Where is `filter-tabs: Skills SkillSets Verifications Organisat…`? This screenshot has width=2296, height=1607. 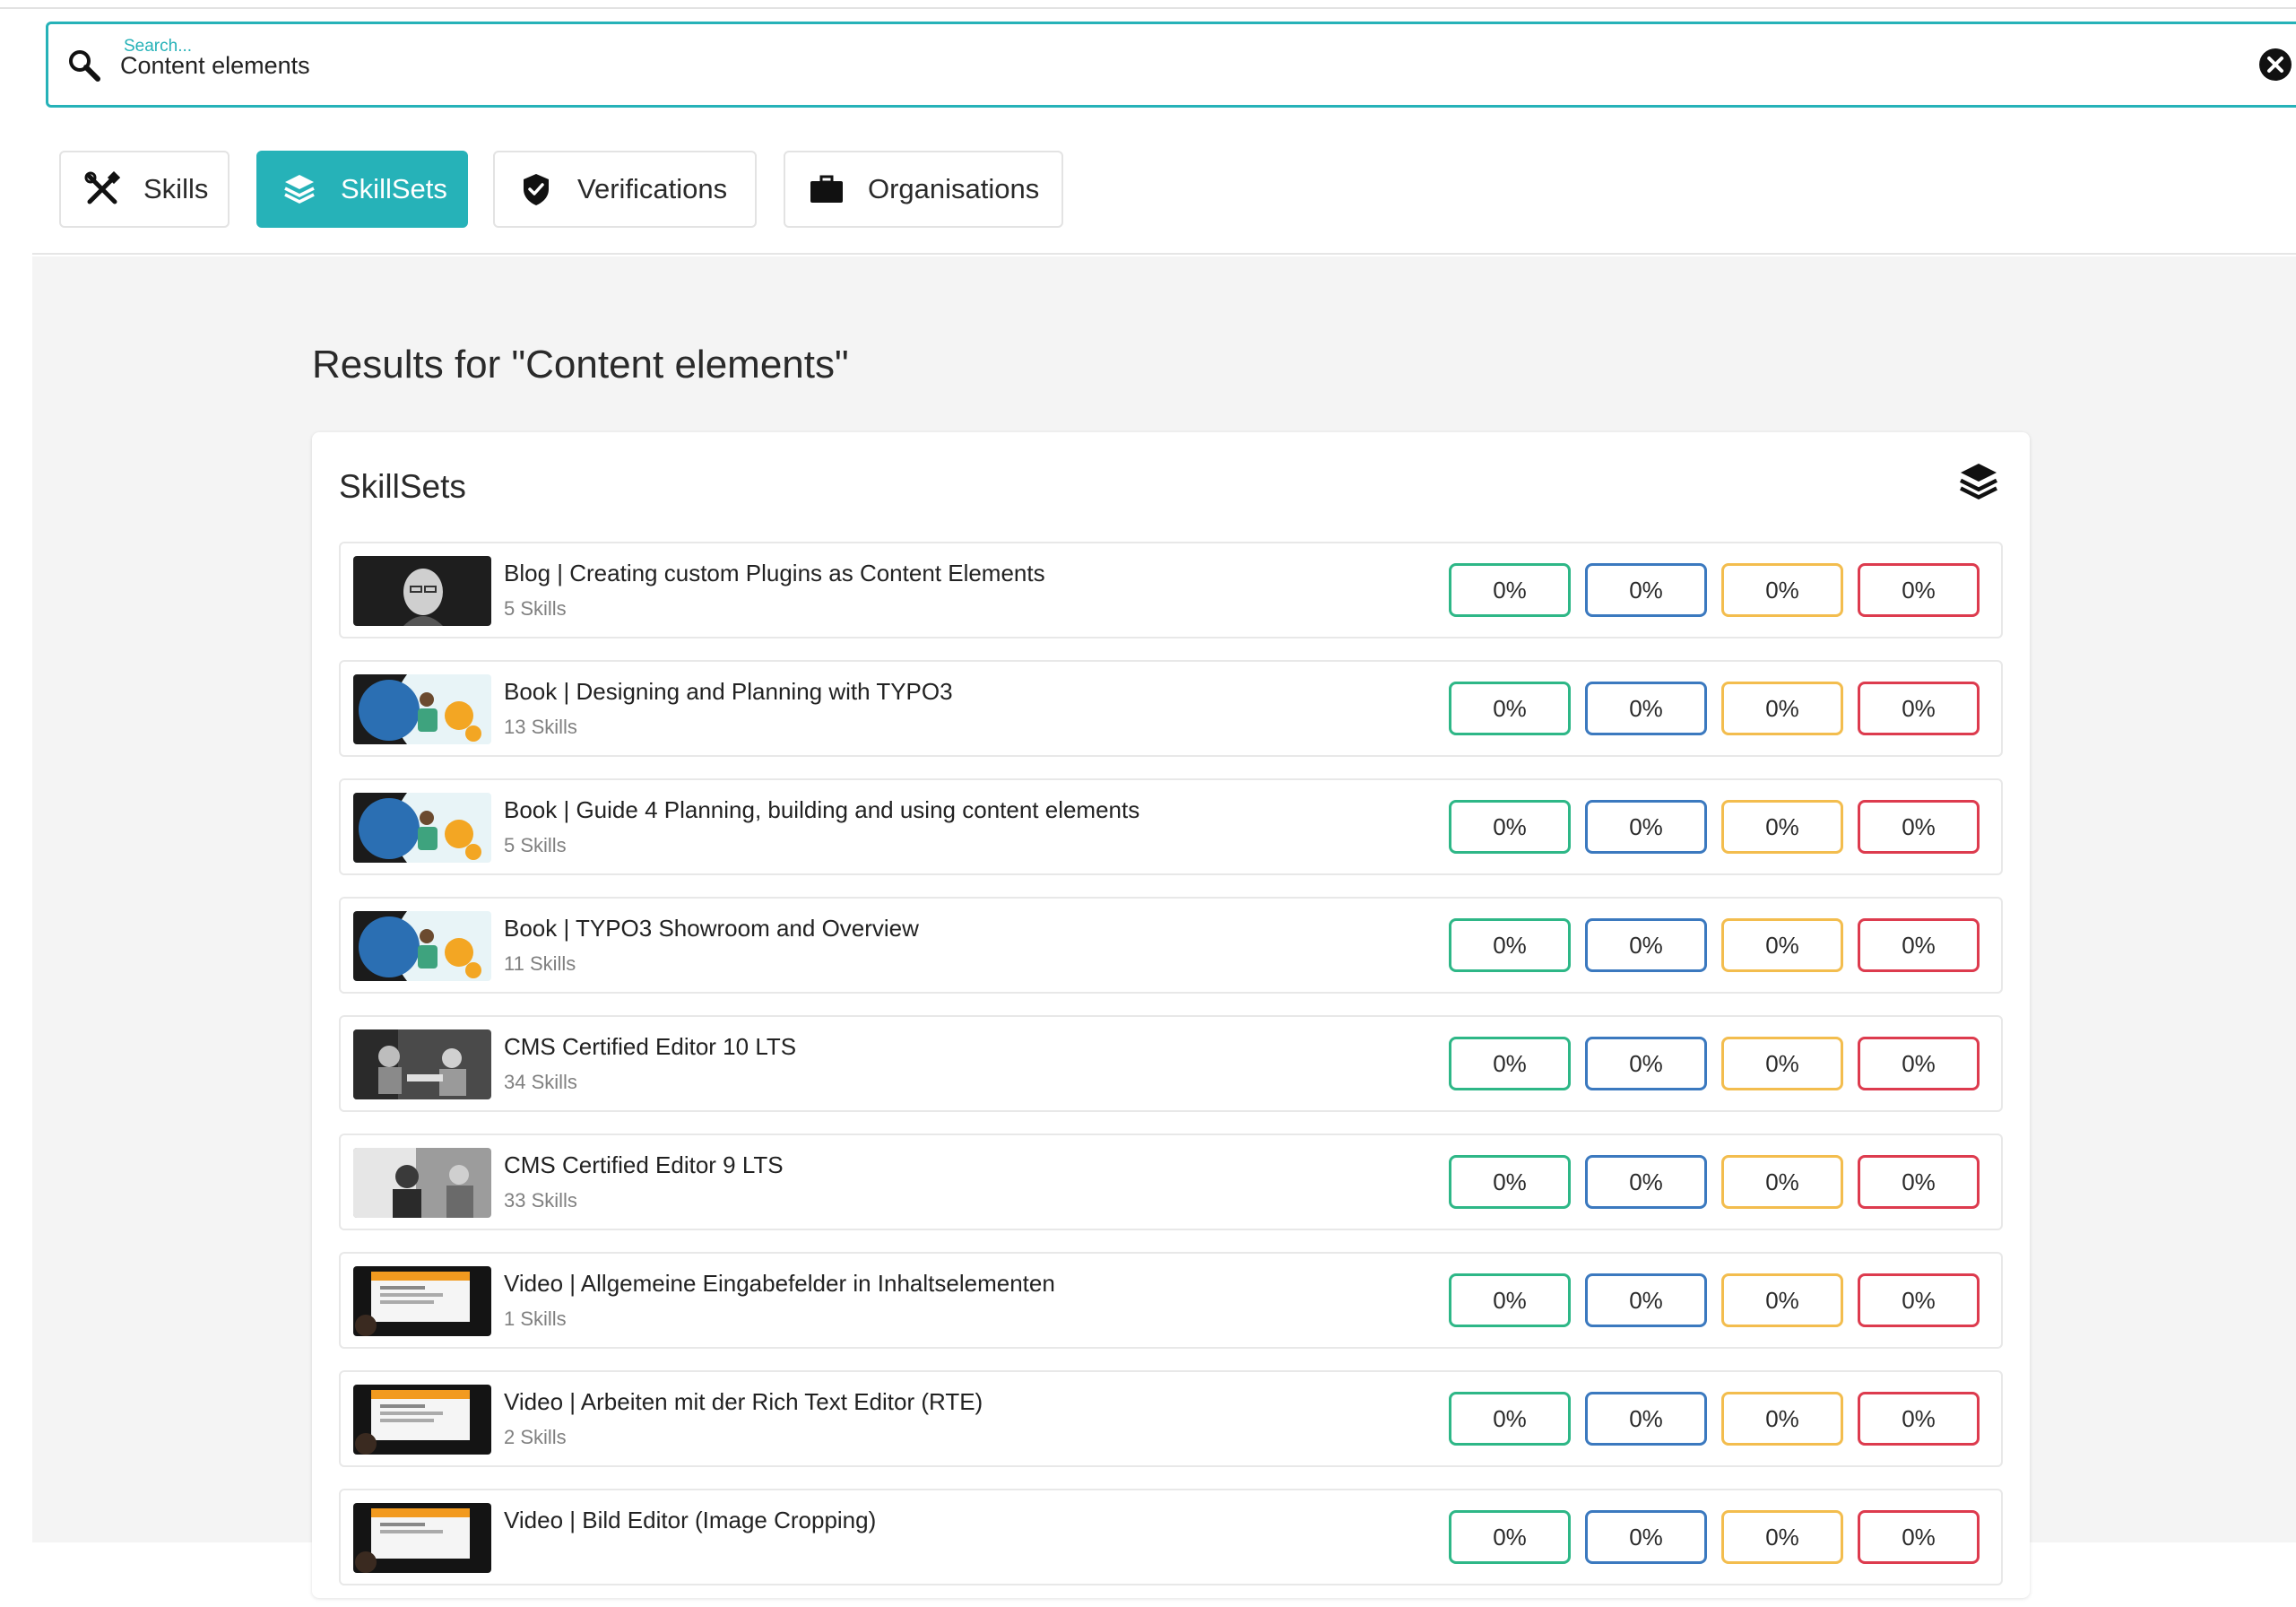
filter-tabs: Skills SkillSets Verifications Organisat… is located at coordinates (1164, 189).